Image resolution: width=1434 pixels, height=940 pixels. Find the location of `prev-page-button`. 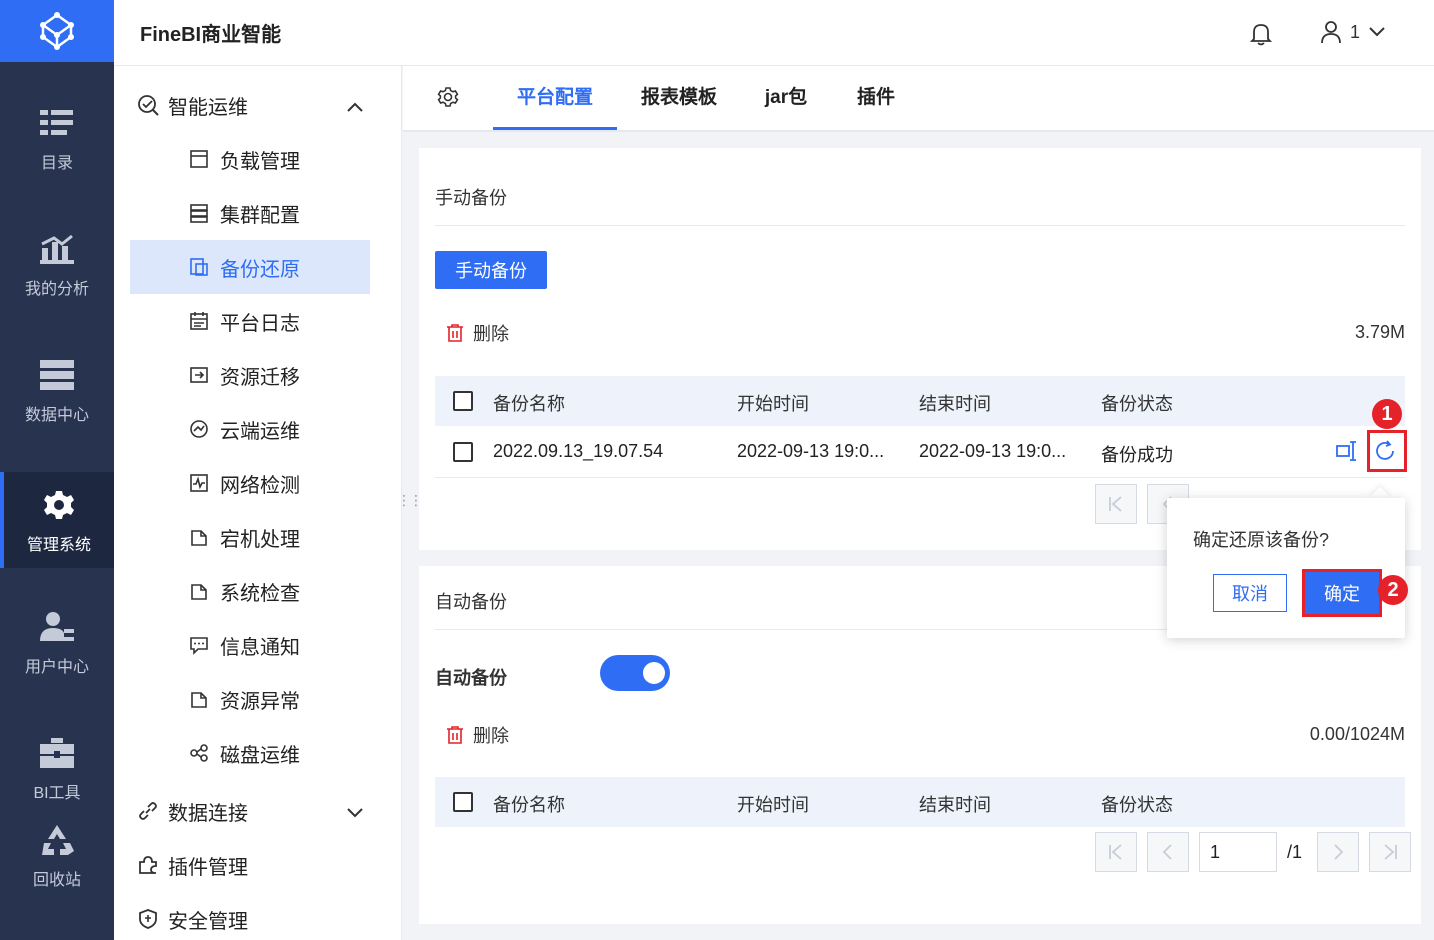

prev-page-button is located at coordinates (1168, 852).